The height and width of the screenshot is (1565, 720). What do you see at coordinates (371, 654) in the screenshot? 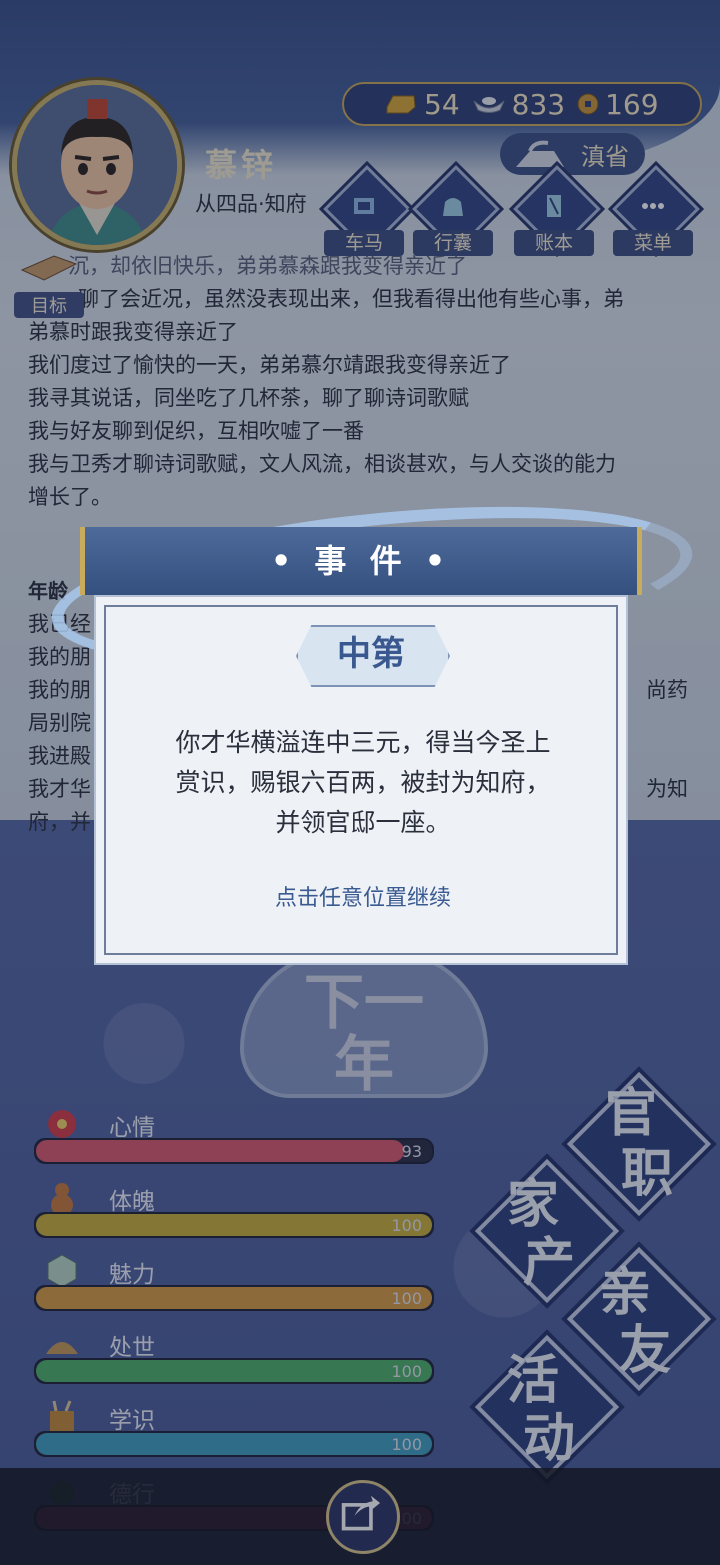
I see `event-tag-label: 中第` at bounding box center [371, 654].